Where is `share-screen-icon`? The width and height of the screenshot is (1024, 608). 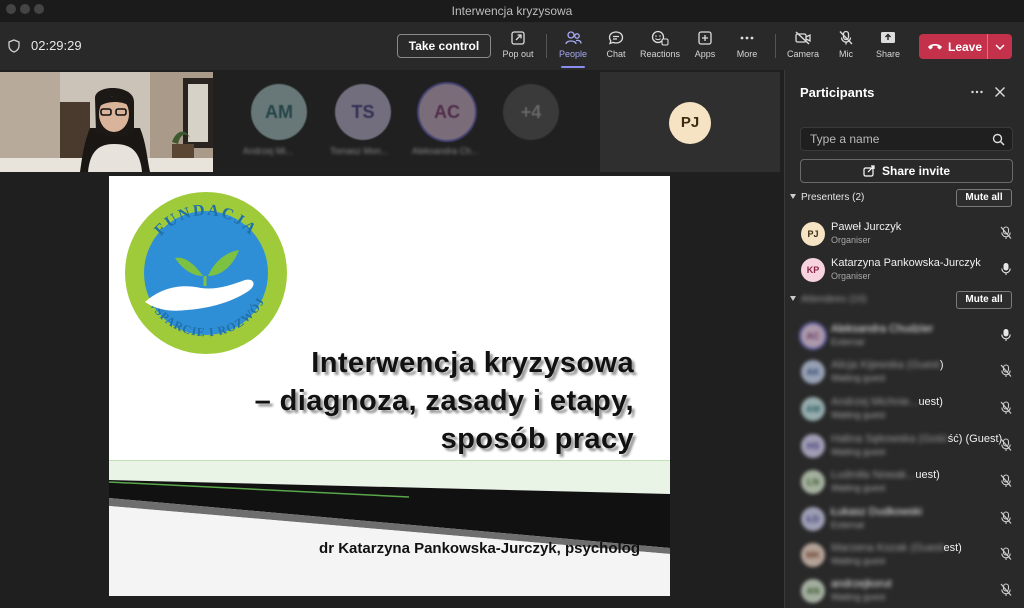
share-screen-icon is located at coordinates (888, 37).